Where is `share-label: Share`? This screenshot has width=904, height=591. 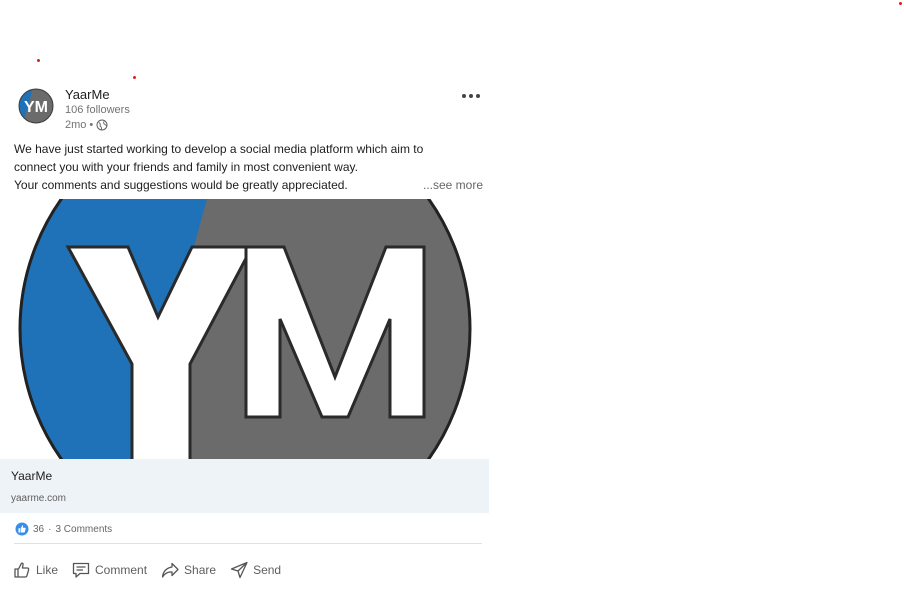
share-label: Share is located at coordinates (200, 570).